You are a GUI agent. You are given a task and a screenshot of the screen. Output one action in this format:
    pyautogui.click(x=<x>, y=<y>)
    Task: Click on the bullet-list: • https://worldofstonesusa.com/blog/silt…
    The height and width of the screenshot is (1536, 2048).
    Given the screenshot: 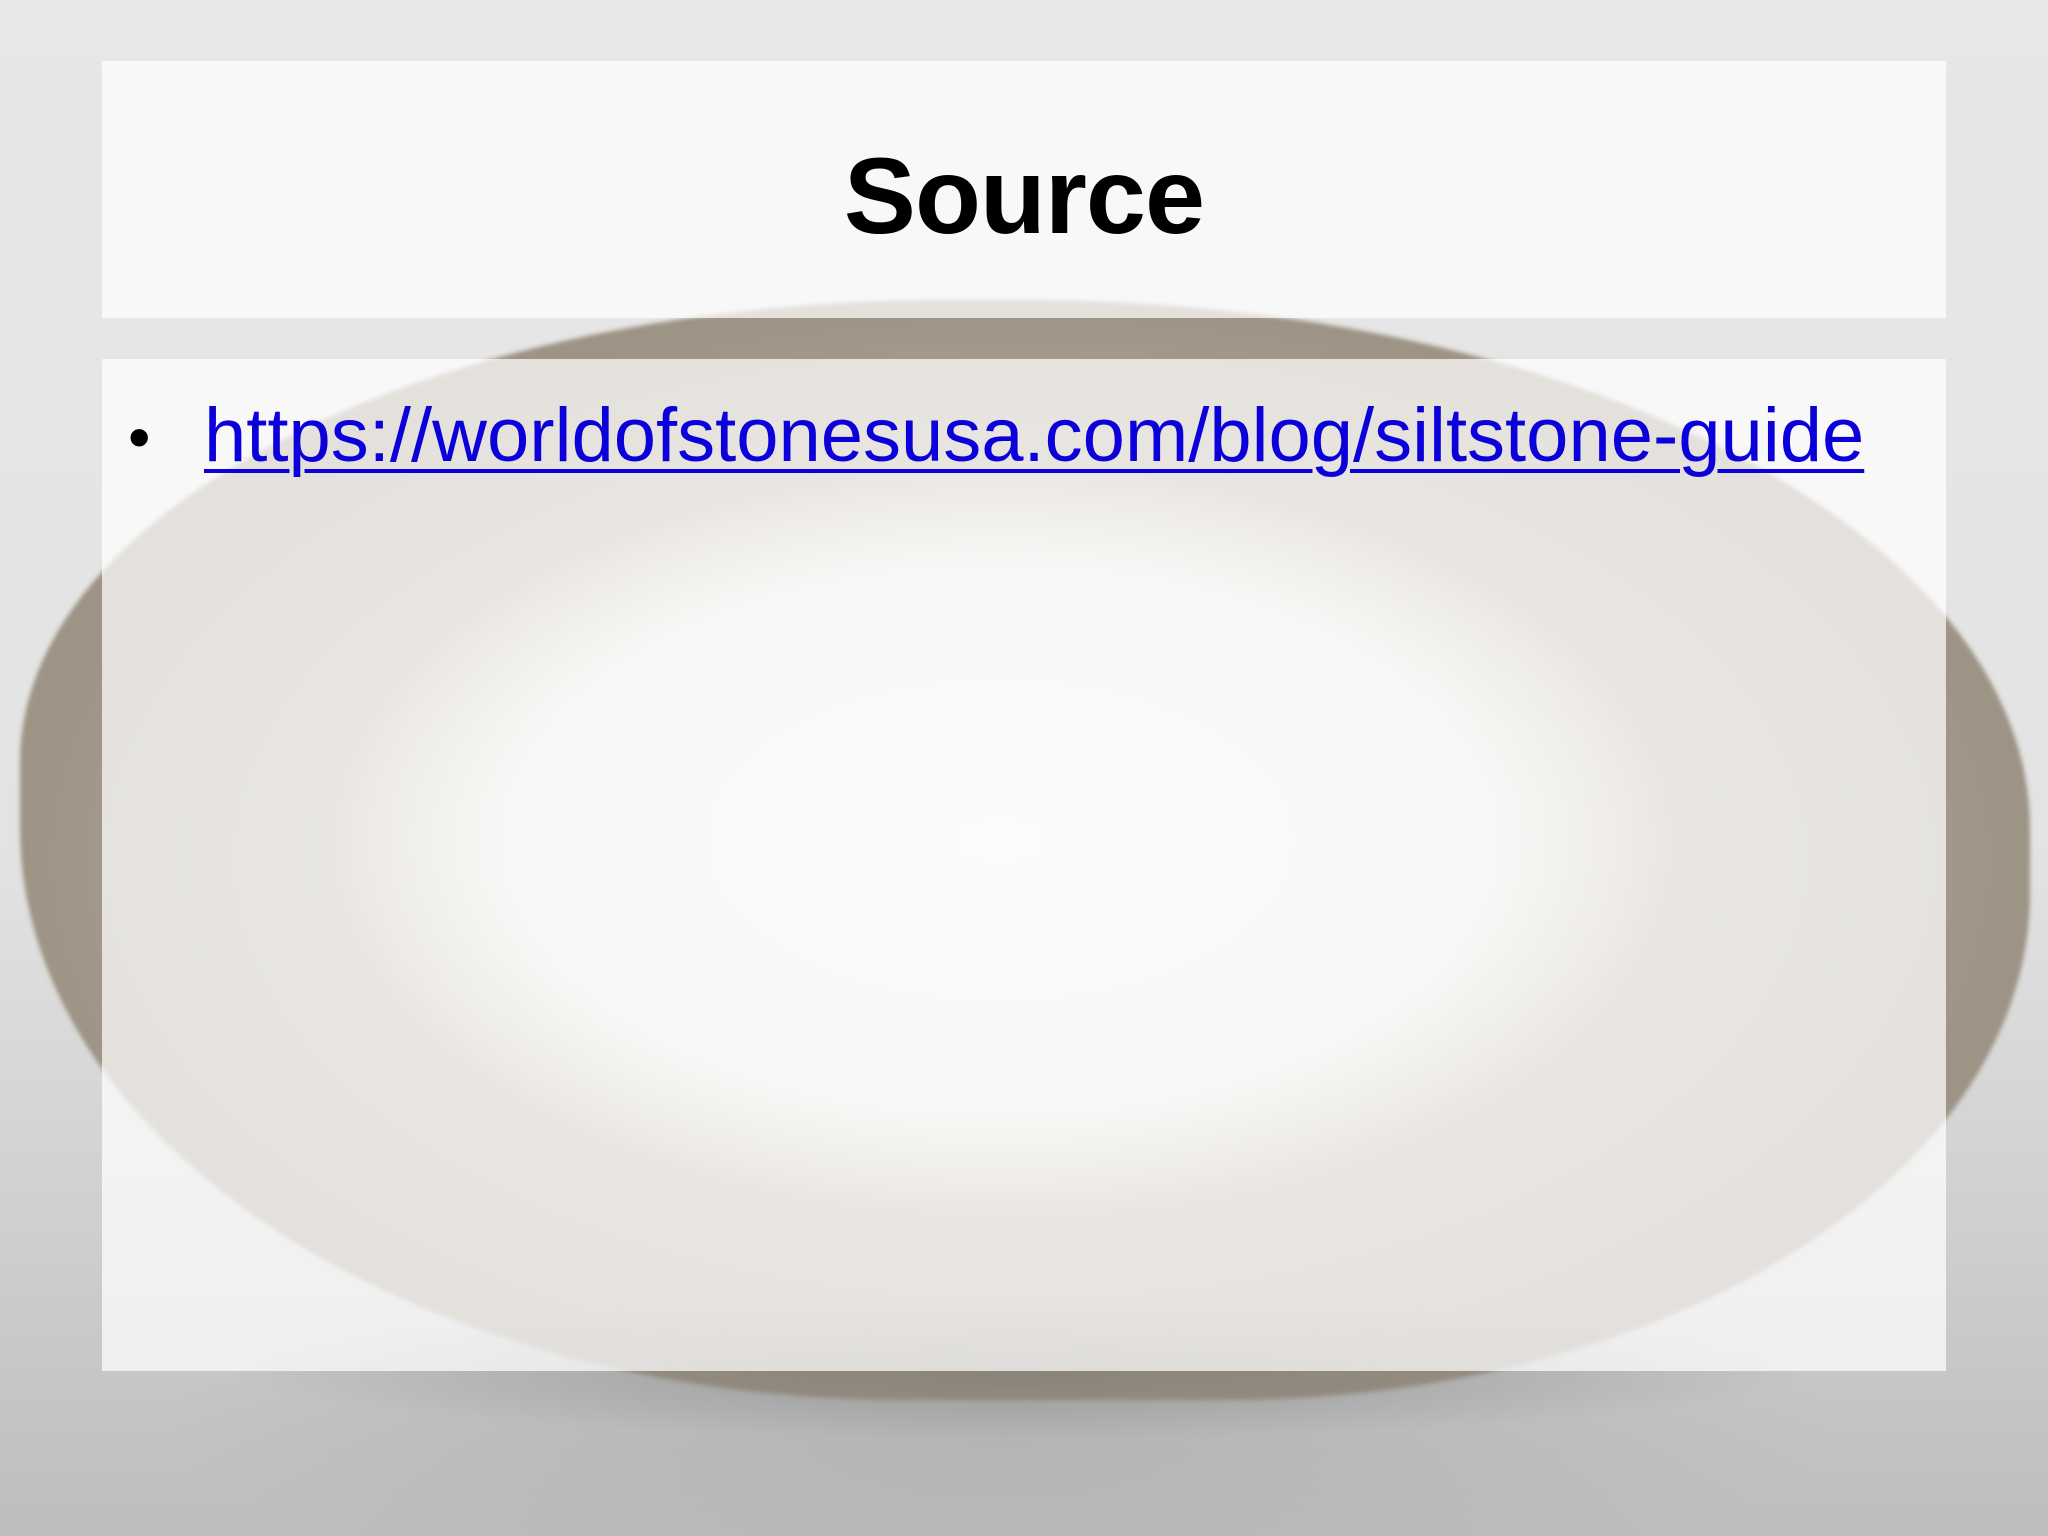 What is the action you would take?
    pyautogui.click(x=1024, y=437)
    